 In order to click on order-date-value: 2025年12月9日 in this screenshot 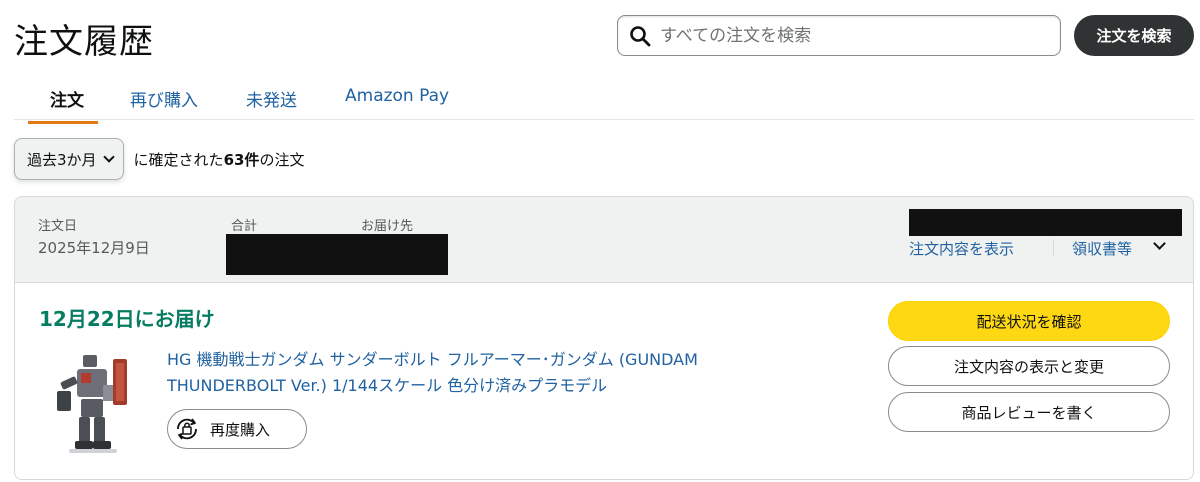, I will do `click(94, 248)`.